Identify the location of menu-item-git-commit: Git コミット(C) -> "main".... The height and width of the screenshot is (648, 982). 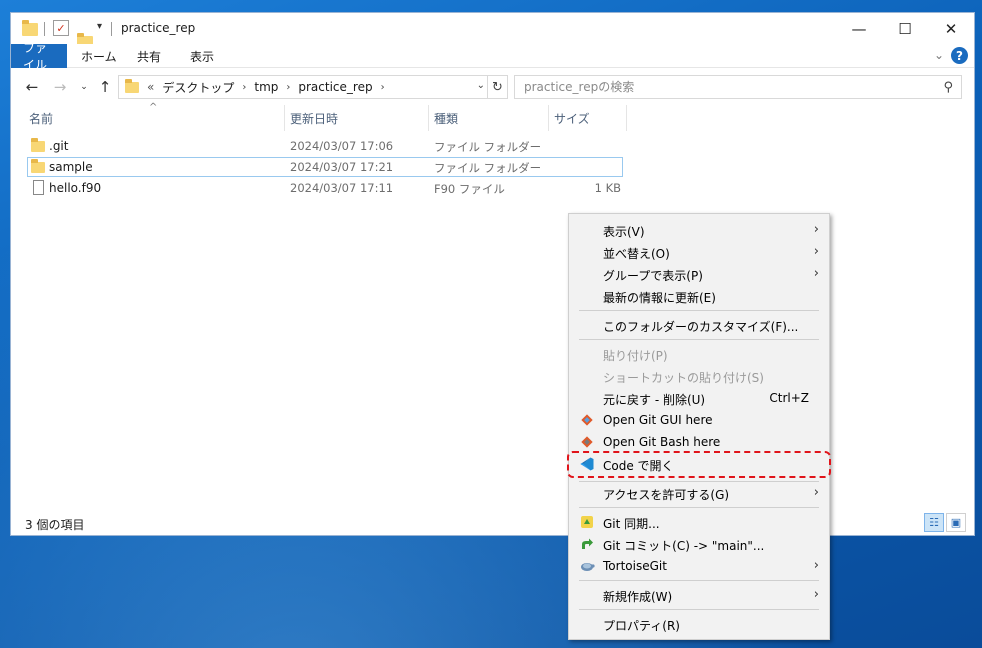
(699, 544).